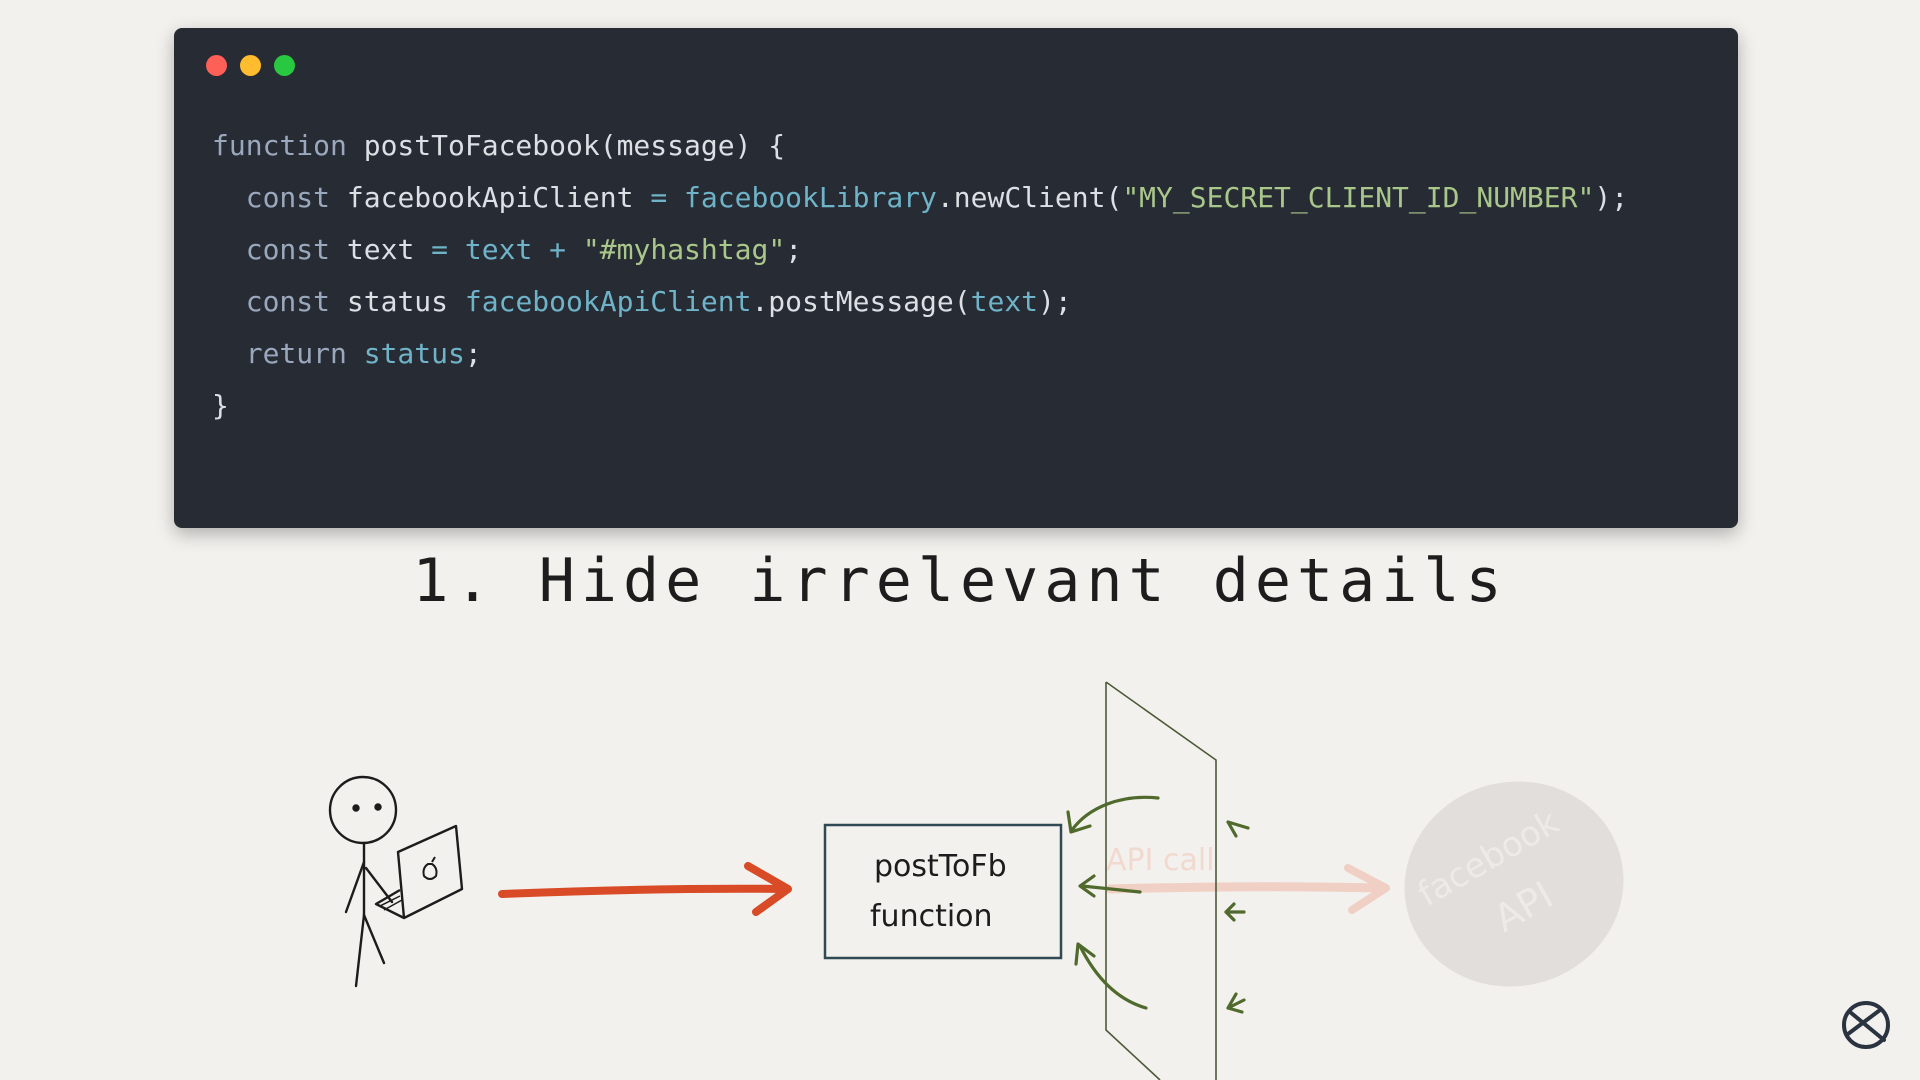  Describe the element at coordinates (363, 881) in the screenshot. I see `stick-figure` at that location.